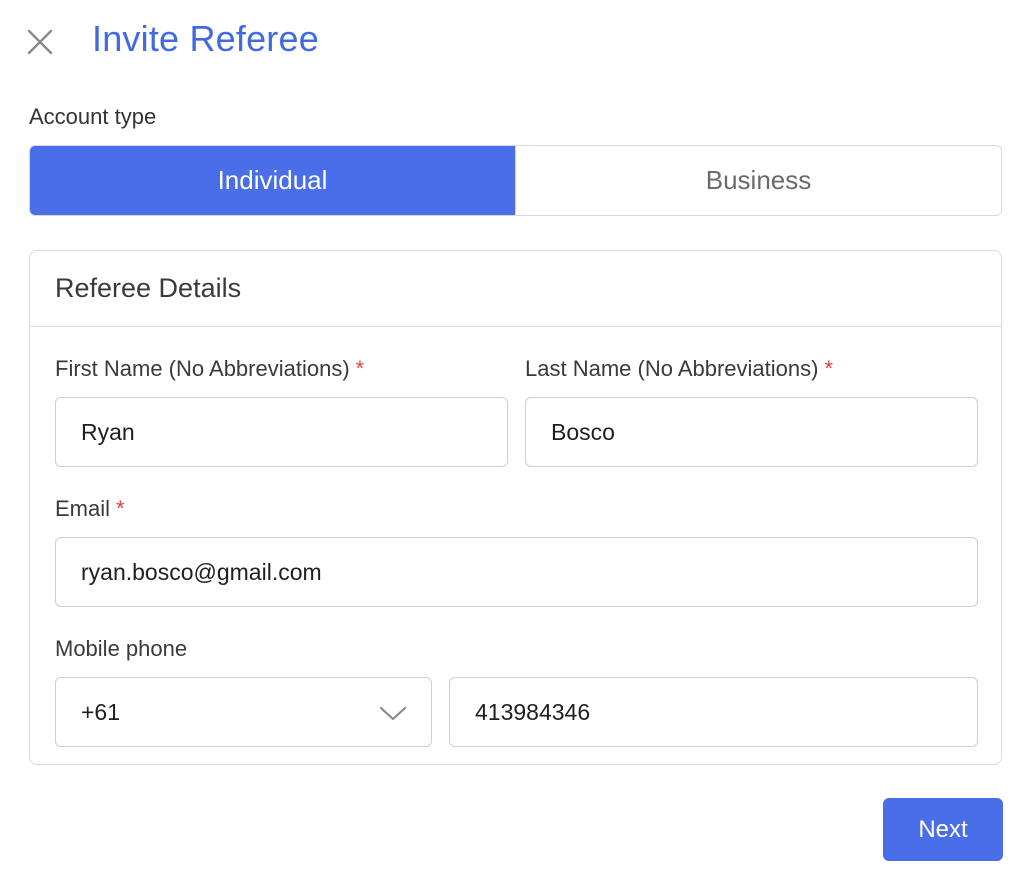 Image resolution: width=1024 pixels, height=880 pixels. Describe the element at coordinates (713, 712) in the screenshot. I see `phone-number-input: 413984346` at that location.